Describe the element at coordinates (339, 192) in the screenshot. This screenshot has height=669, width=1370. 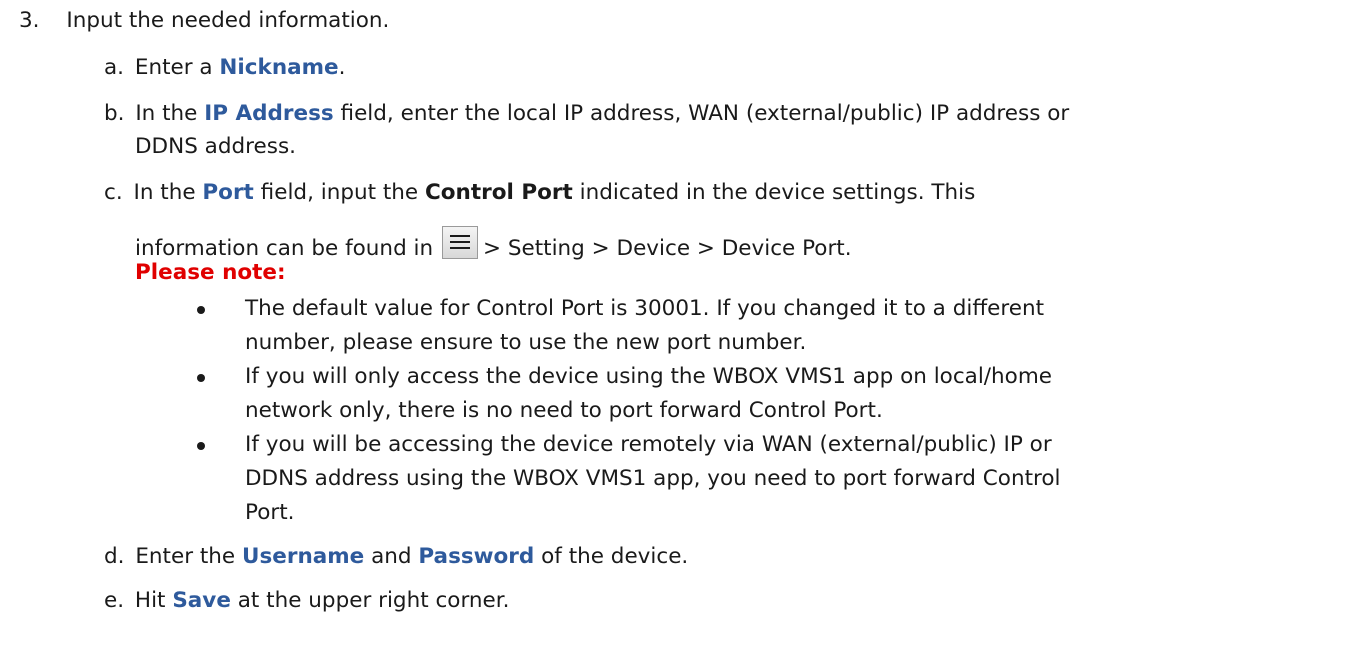
I see `item-text: field, input the` at that location.